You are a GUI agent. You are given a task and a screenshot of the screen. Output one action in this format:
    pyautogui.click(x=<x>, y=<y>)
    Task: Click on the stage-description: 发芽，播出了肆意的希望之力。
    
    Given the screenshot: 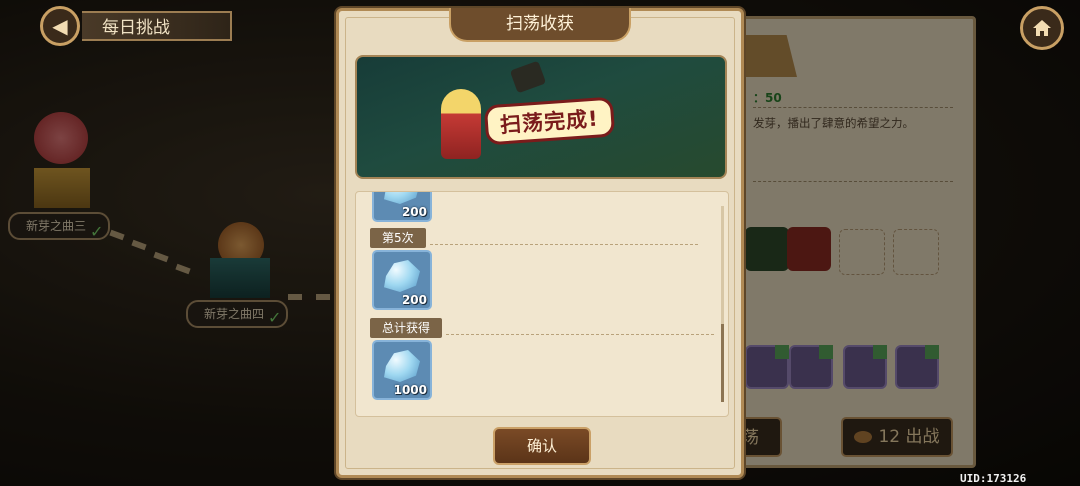 What is the action you would take?
    pyautogui.click(x=833, y=123)
    